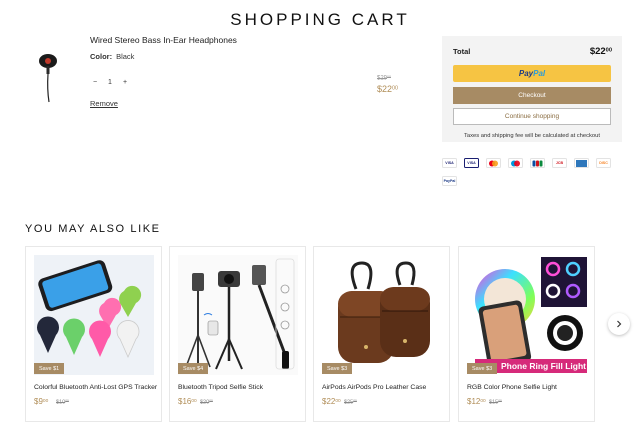  Describe the element at coordinates (163, 40) in the screenshot. I see `cart-item-name: Wired Stereo Bass In-Ear Headphones` at that location.